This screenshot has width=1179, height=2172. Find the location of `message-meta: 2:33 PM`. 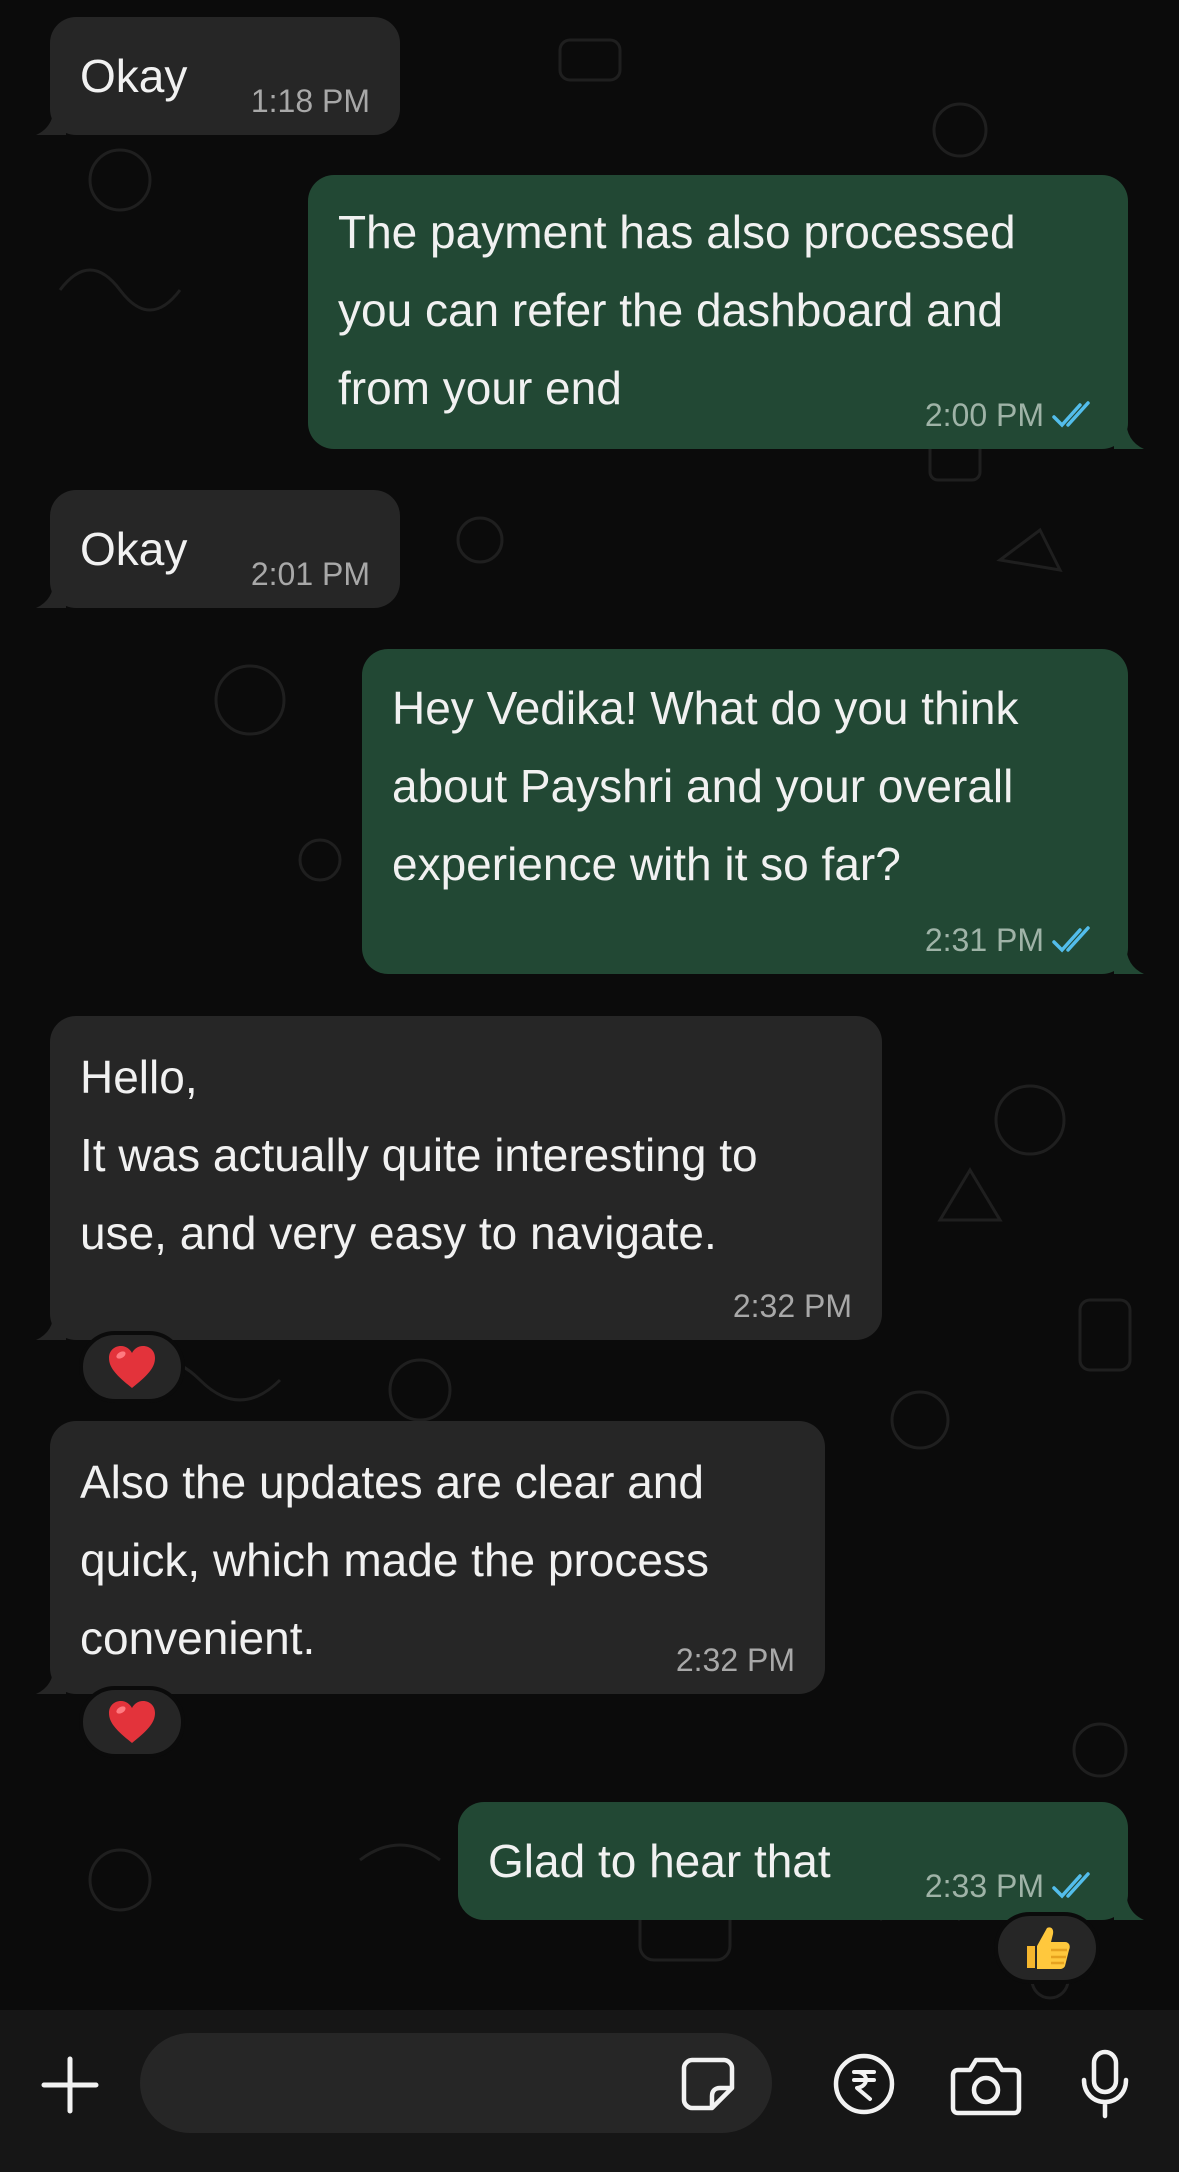

message-meta: 2:33 PM is located at coordinates (1011, 1886).